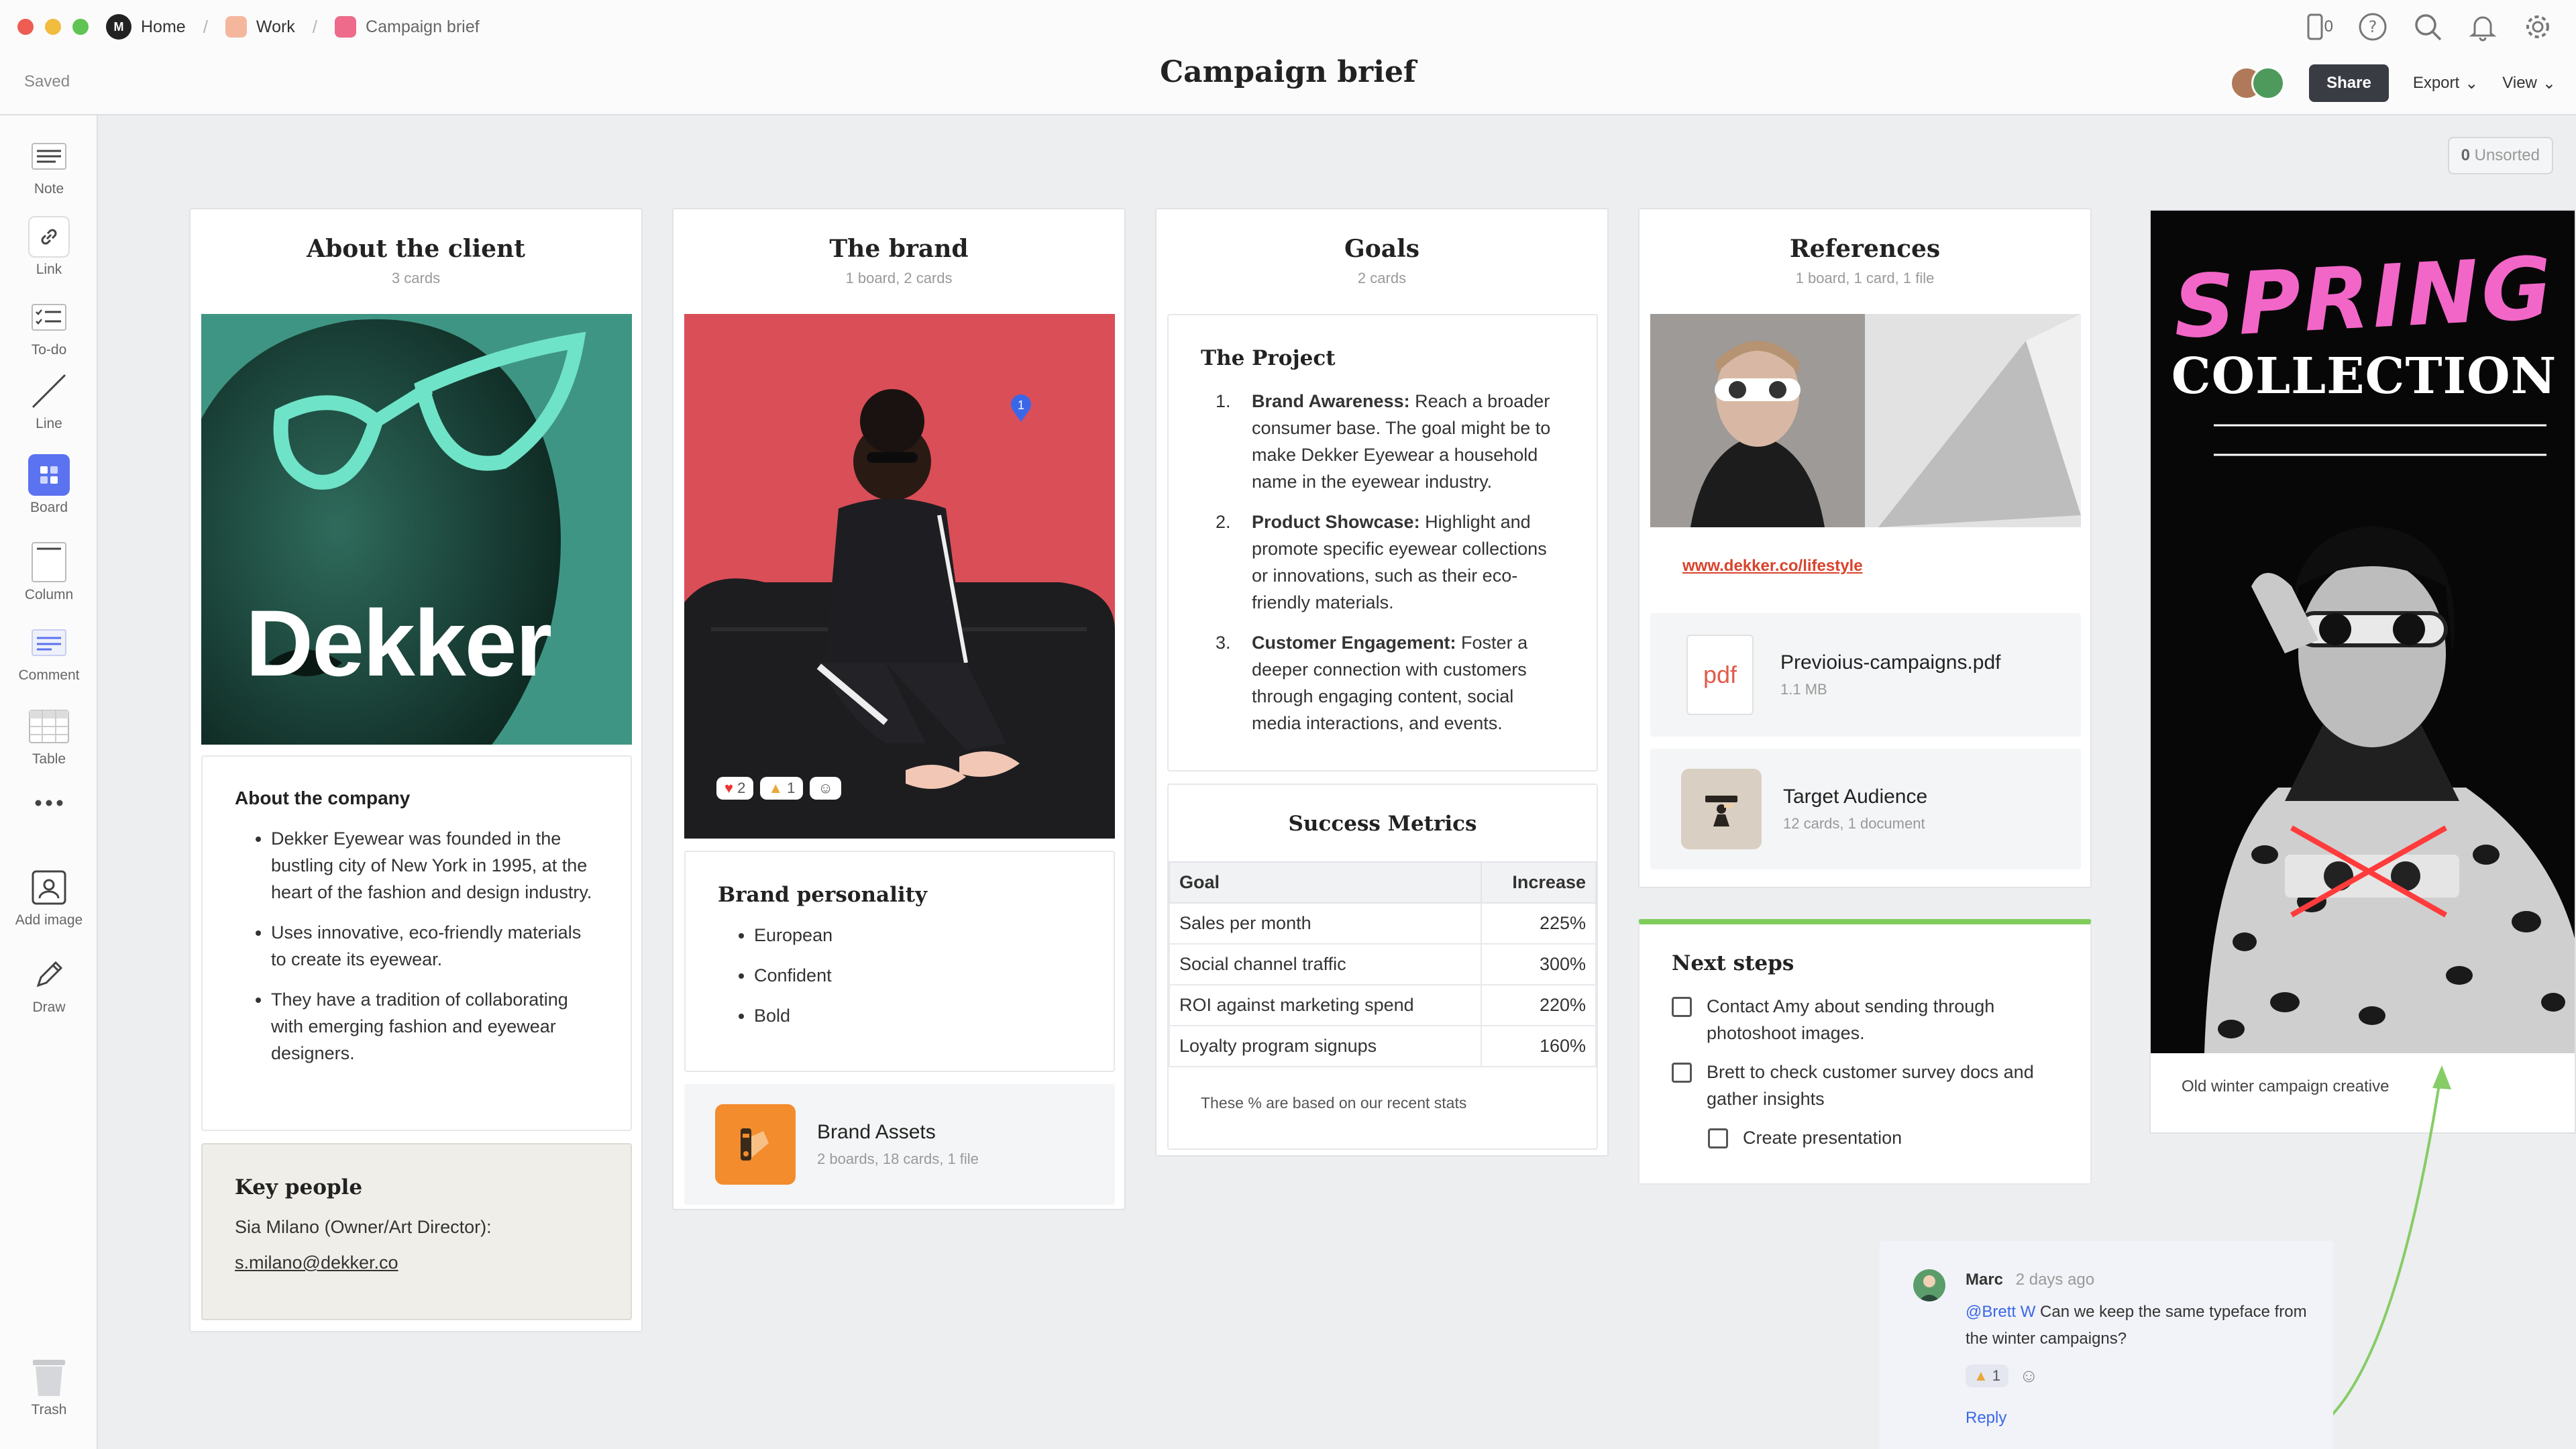  What do you see at coordinates (1539, 1046) in the screenshot?
I see `table-cell: 160%` at bounding box center [1539, 1046].